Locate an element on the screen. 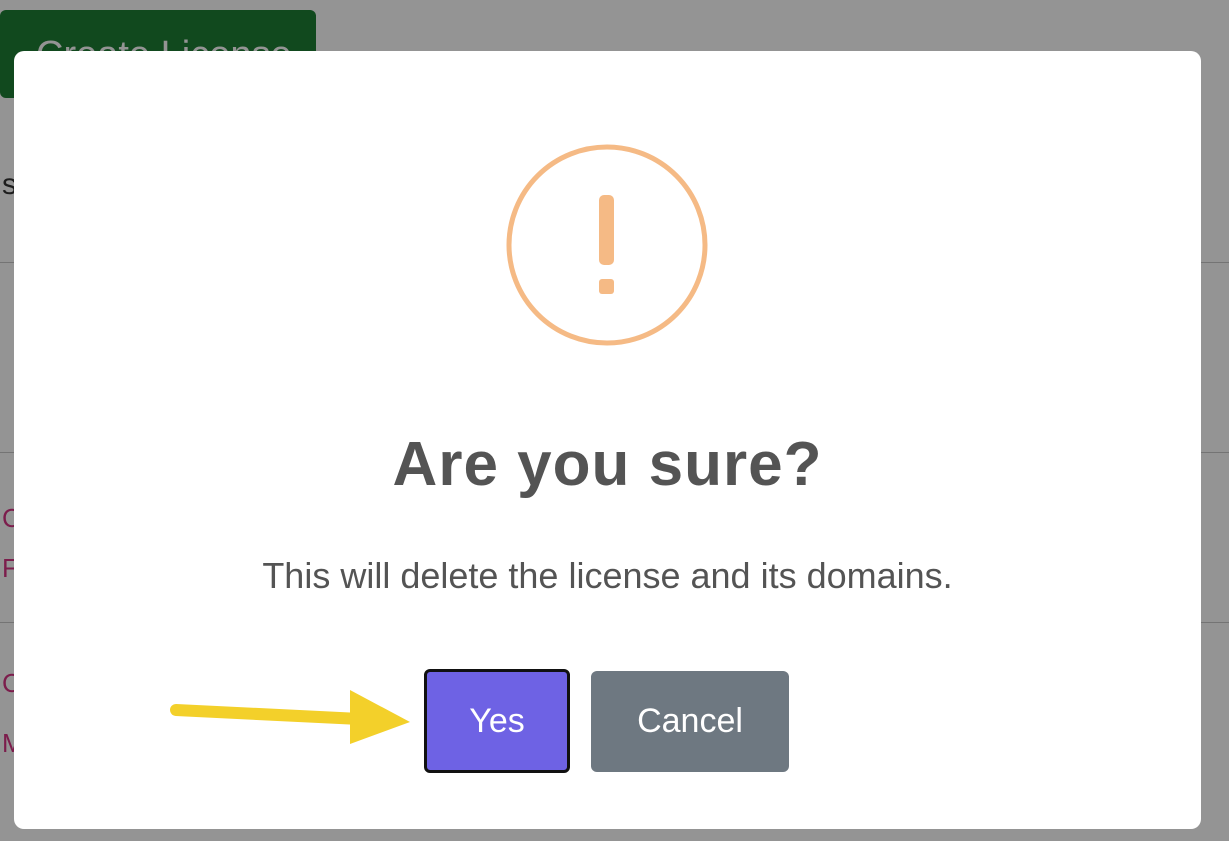 The width and height of the screenshot is (1229, 841). yes-button: Yes is located at coordinates (497, 721).